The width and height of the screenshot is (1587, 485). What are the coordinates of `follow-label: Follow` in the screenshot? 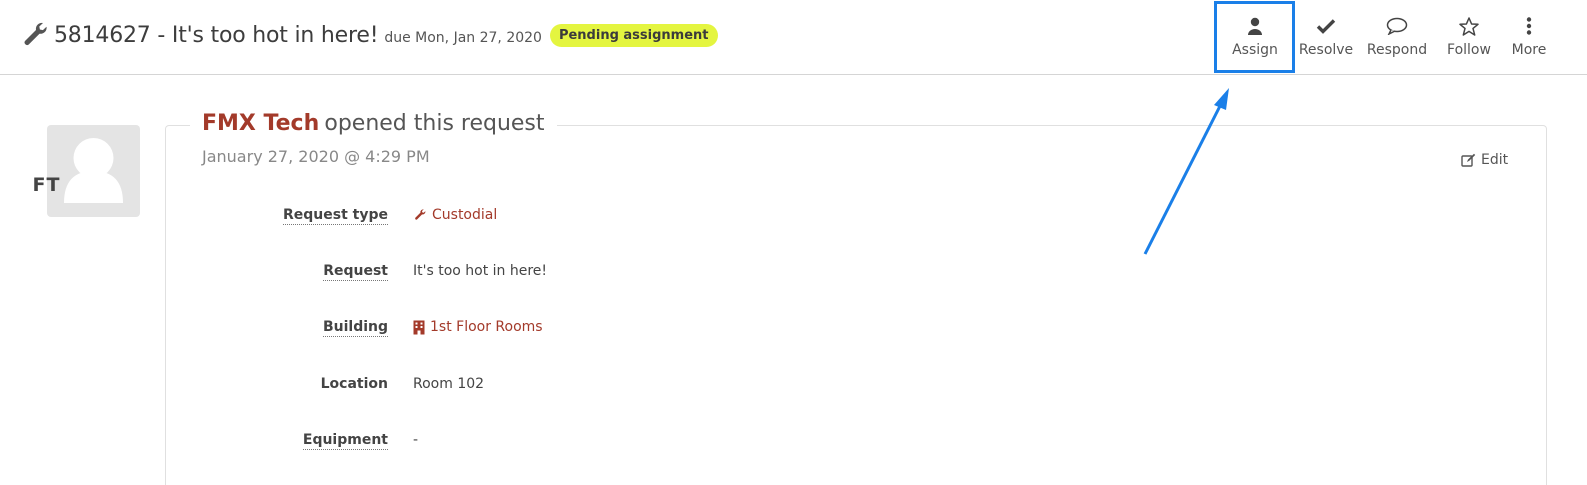 It's located at (1469, 50).